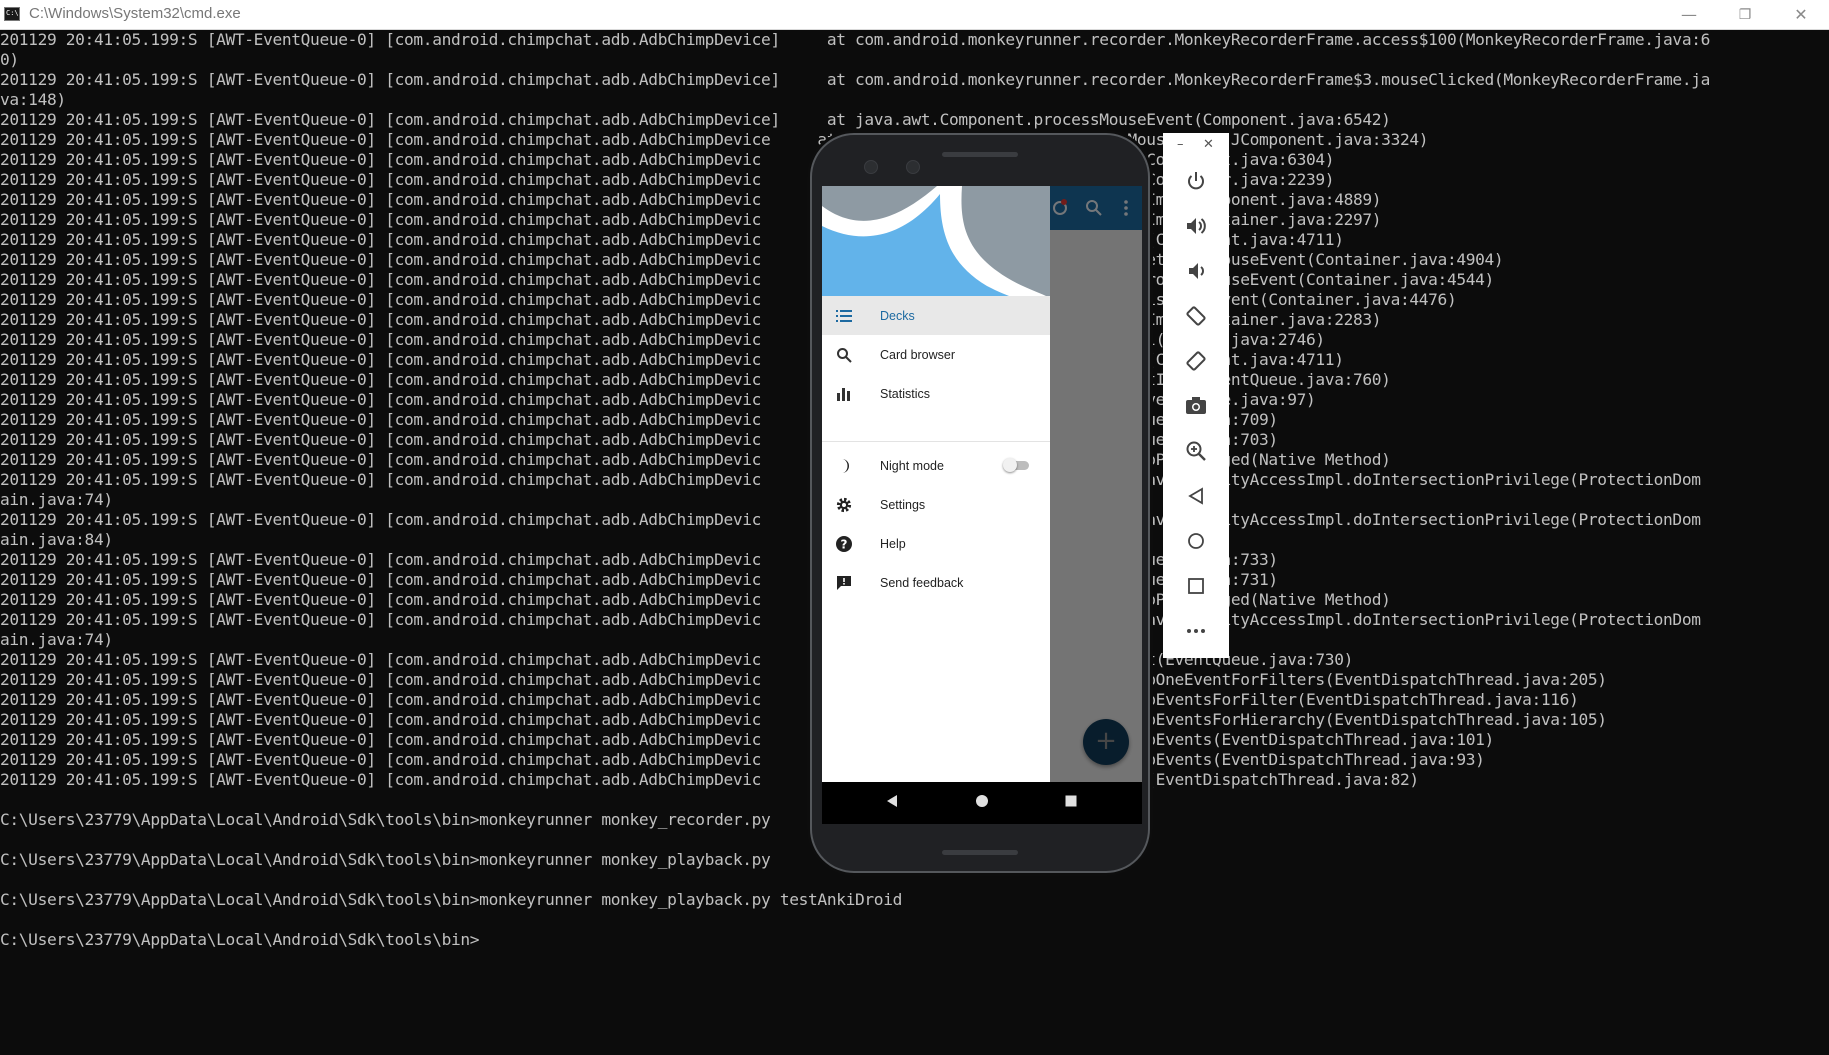 Image resolution: width=1829 pixels, height=1055 pixels. Describe the element at coordinates (844, 355) in the screenshot. I see `search-icon` at that location.